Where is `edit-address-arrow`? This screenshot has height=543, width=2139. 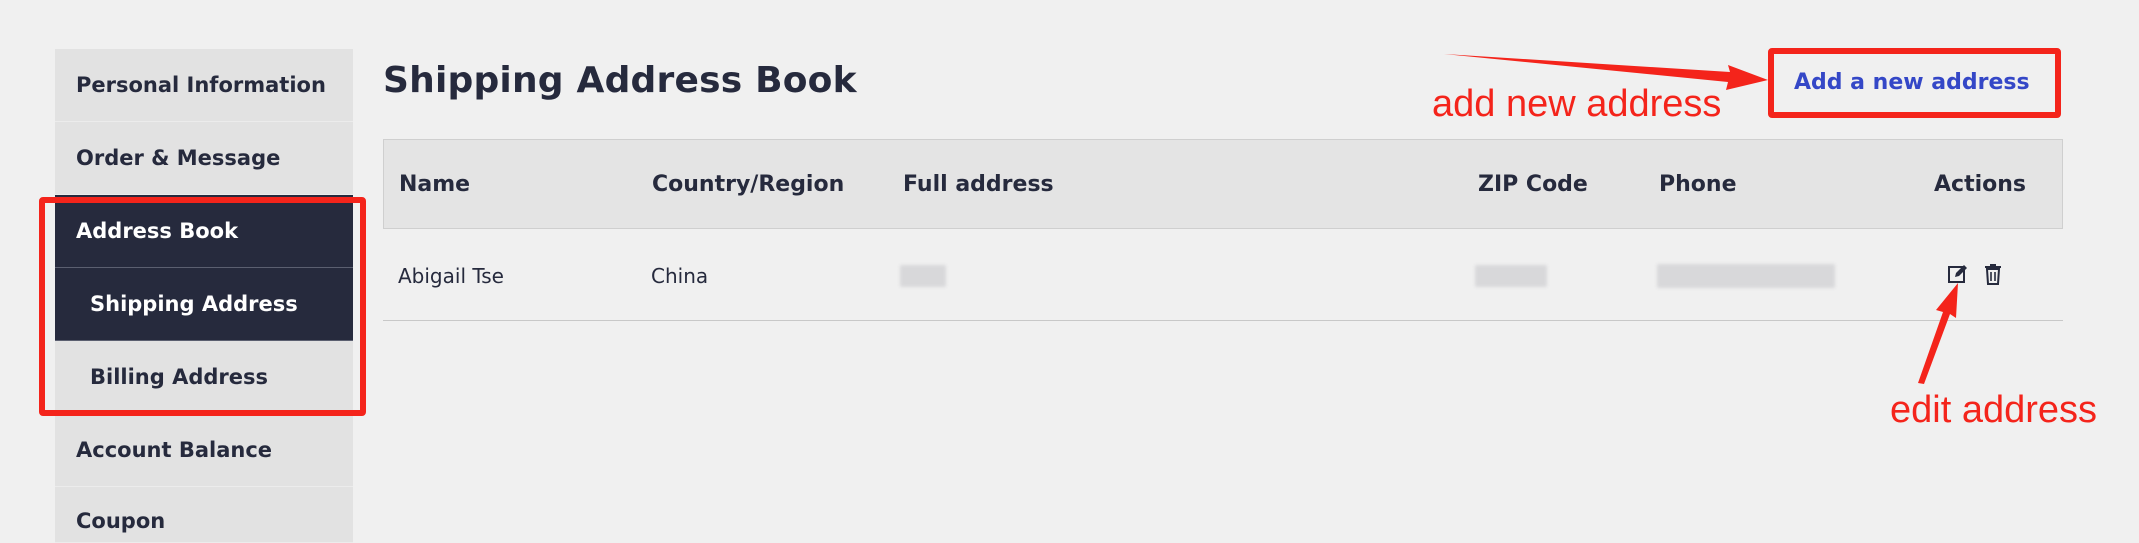
edit-address-arrow is located at coordinates (1938, 333).